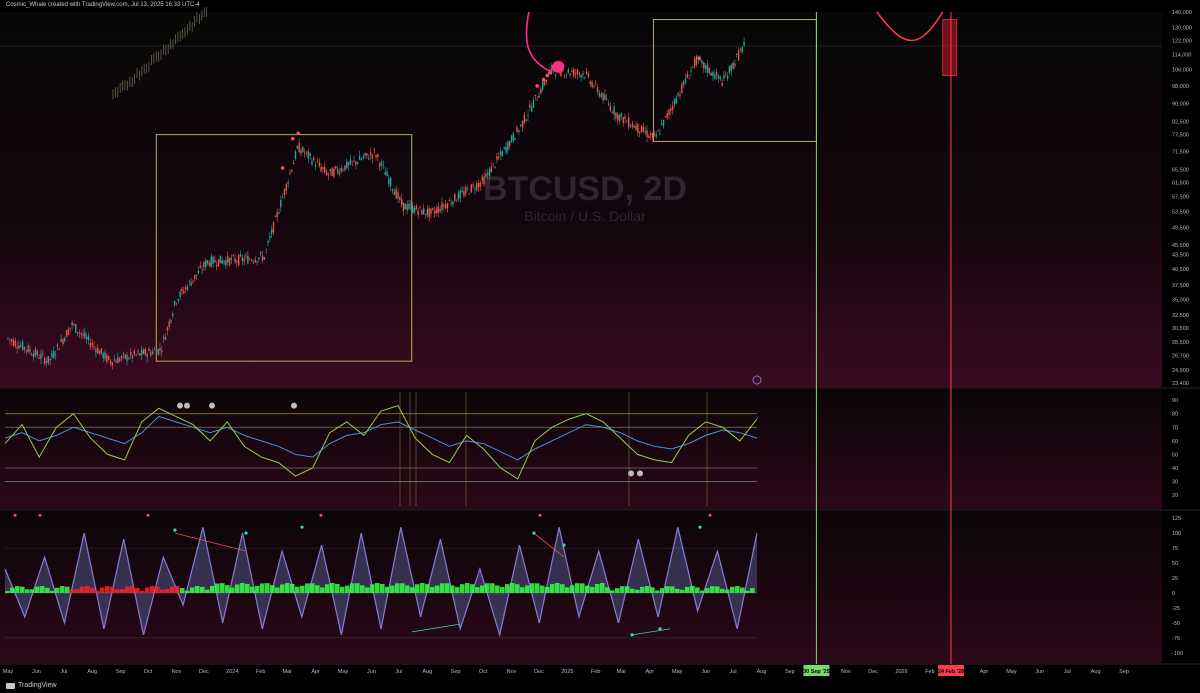 The width and height of the screenshot is (1200, 693). What do you see at coordinates (40, 515) in the screenshot?
I see `oscillator-top-marker` at bounding box center [40, 515].